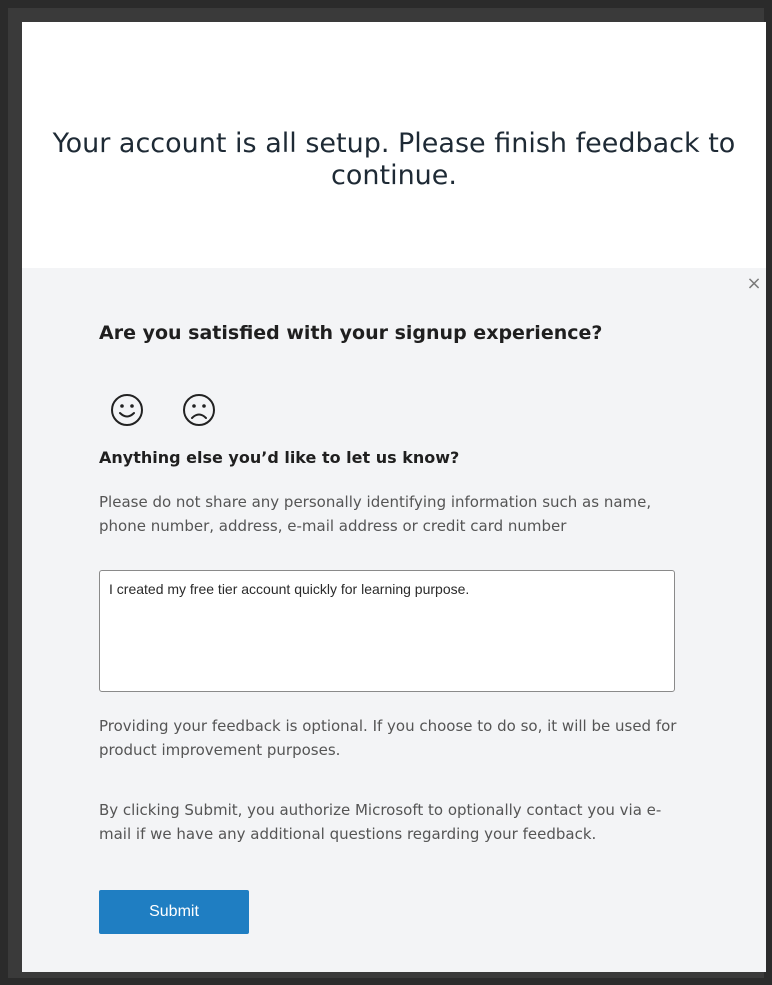  What do you see at coordinates (754, 284) in the screenshot?
I see `close-icon: ×` at bounding box center [754, 284].